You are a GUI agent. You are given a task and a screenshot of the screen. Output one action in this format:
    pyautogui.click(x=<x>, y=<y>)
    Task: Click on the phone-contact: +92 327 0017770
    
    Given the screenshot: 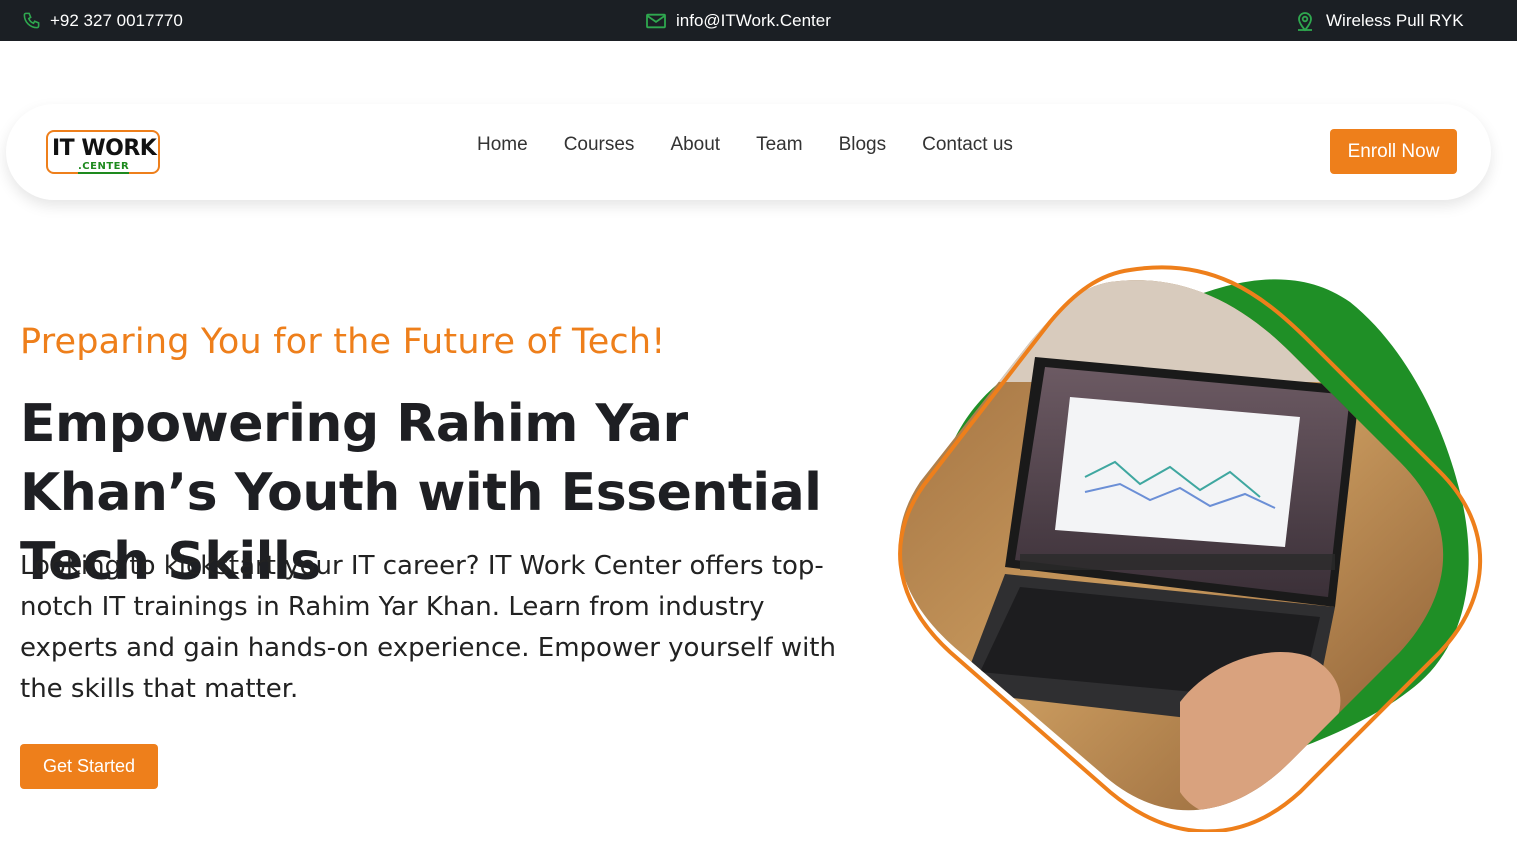 What is the action you would take?
    pyautogui.click(x=102, y=20)
    